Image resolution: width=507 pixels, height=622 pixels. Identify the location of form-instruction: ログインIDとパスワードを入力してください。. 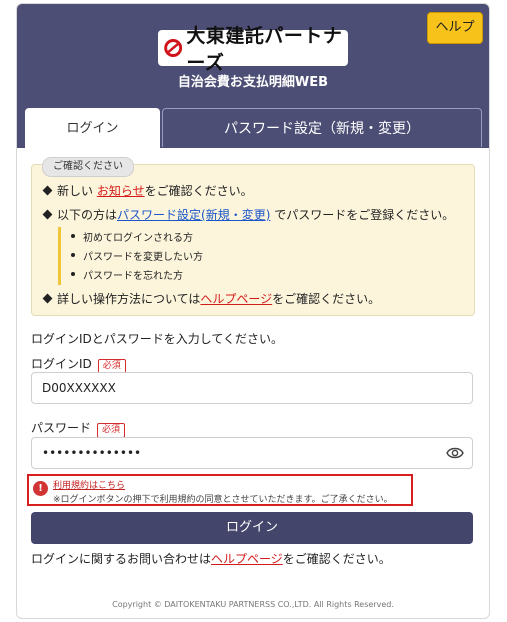
(157, 339).